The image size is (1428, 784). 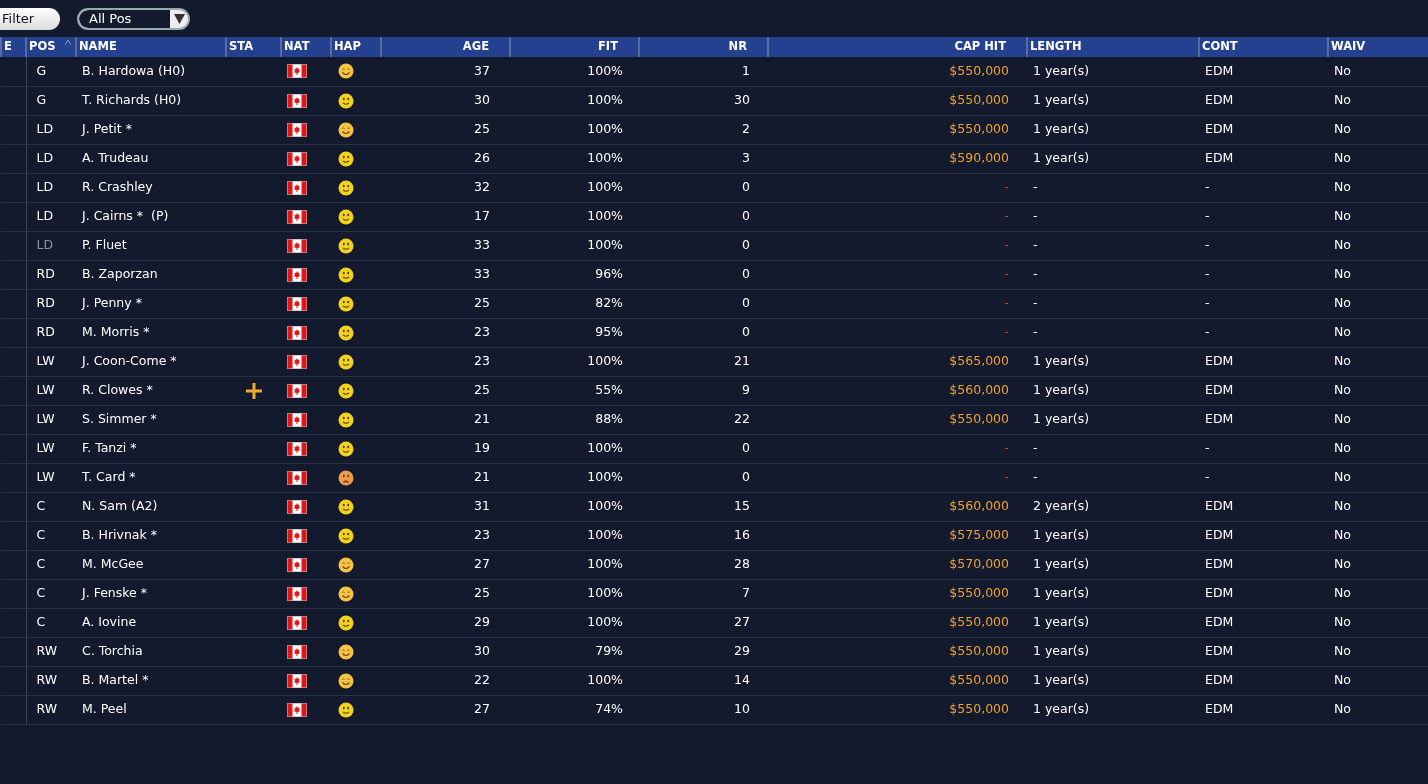 What do you see at coordinates (129, 361) in the screenshot?
I see `player-name: J. Coon-Come *` at bounding box center [129, 361].